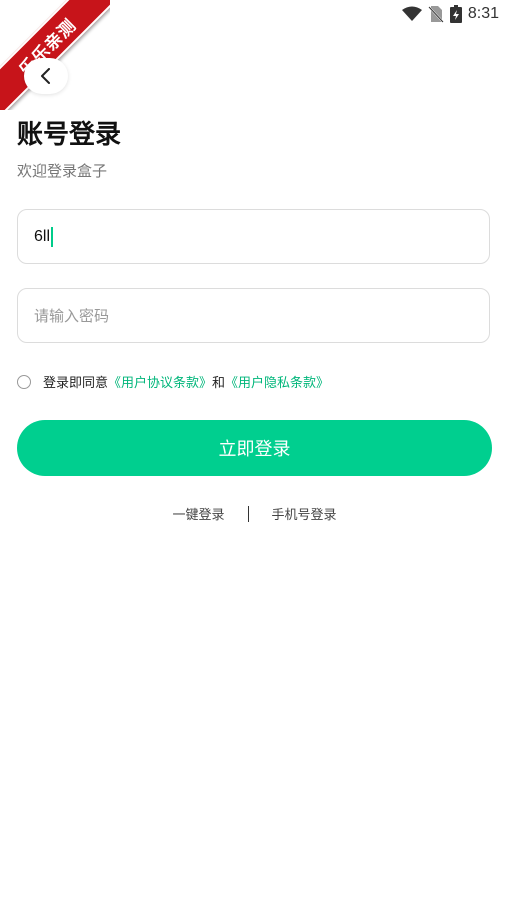  I want to click on alt-login-options: 一键登录 手机号登录, so click(254, 513).